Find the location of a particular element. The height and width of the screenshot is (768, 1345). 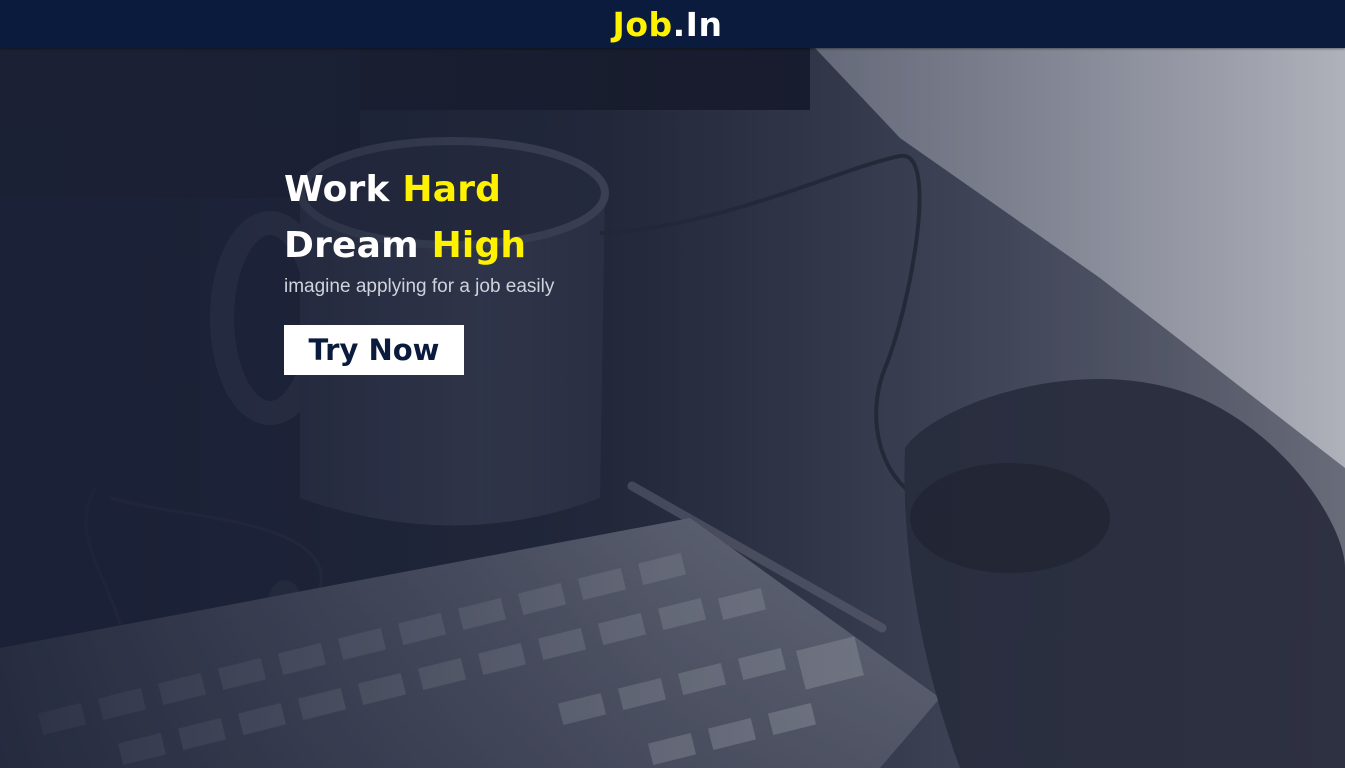

headline-word-dream: Dream is located at coordinates (351, 245).